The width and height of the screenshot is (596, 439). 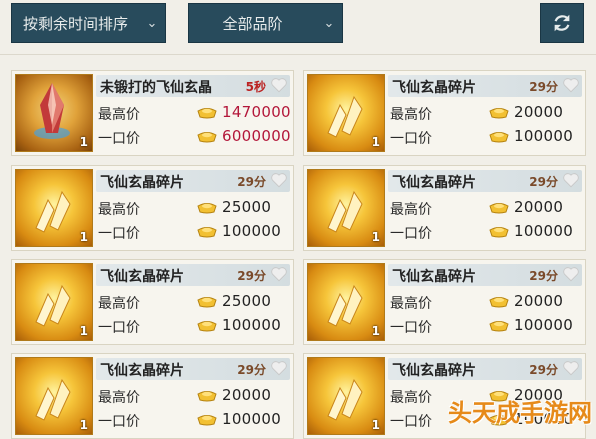 I want to click on item-name-bar: 未锻打的飞仙玄晶 5秒, so click(x=193, y=86).